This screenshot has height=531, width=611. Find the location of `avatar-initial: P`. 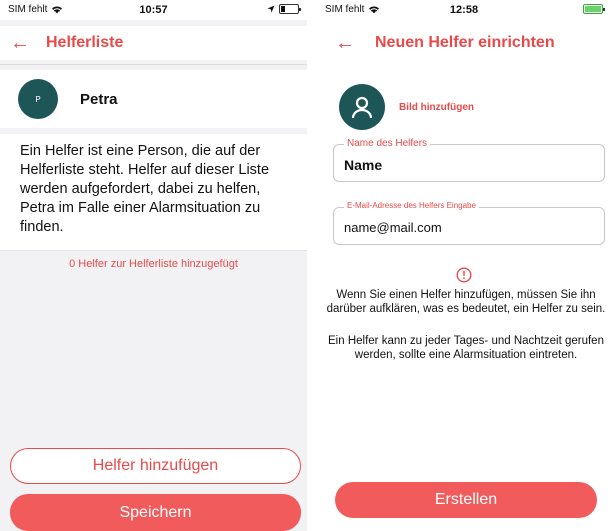

avatar-initial: P is located at coordinates (38, 99).